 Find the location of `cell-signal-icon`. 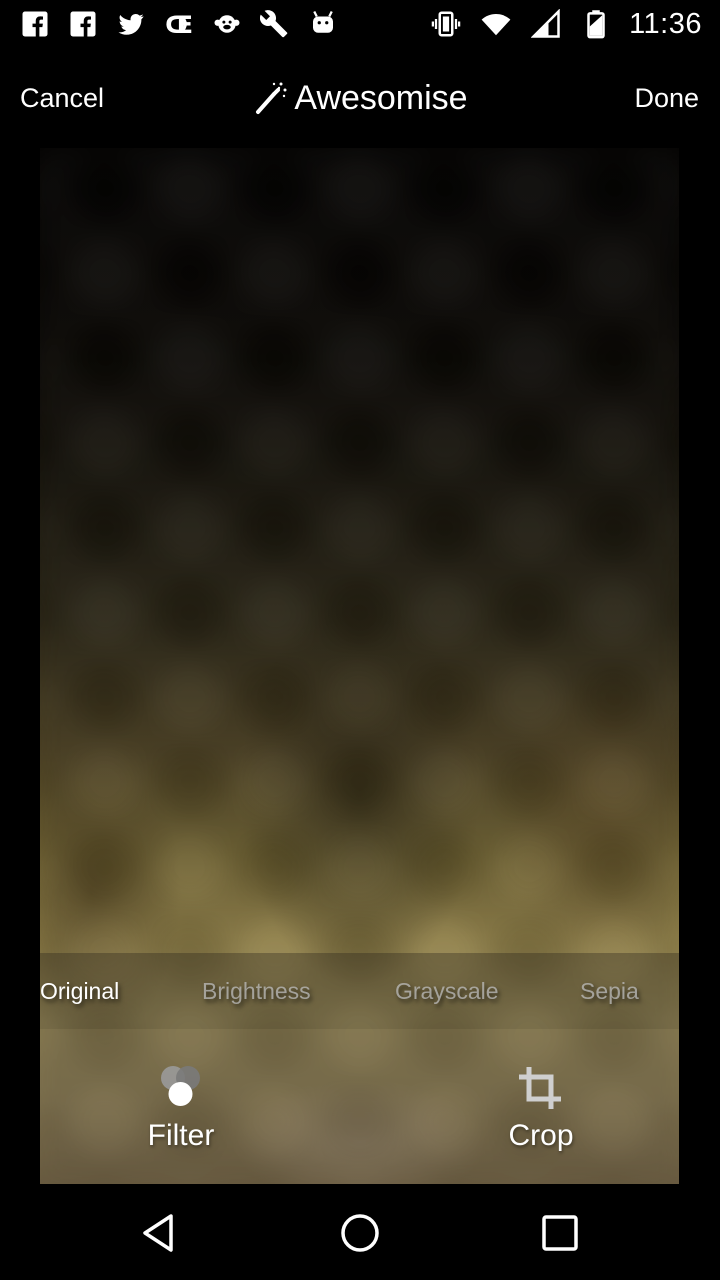

cell-signal-icon is located at coordinates (546, 24).